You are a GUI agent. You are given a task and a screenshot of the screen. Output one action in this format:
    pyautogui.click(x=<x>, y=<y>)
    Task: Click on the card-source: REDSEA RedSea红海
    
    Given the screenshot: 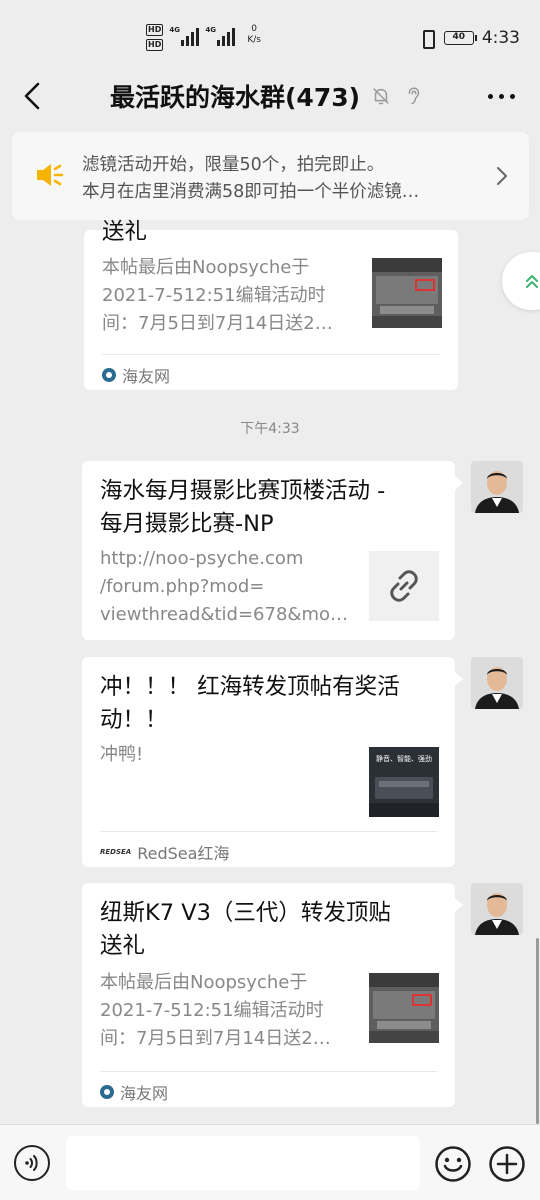 What is the action you would take?
    pyautogui.click(x=165, y=853)
    